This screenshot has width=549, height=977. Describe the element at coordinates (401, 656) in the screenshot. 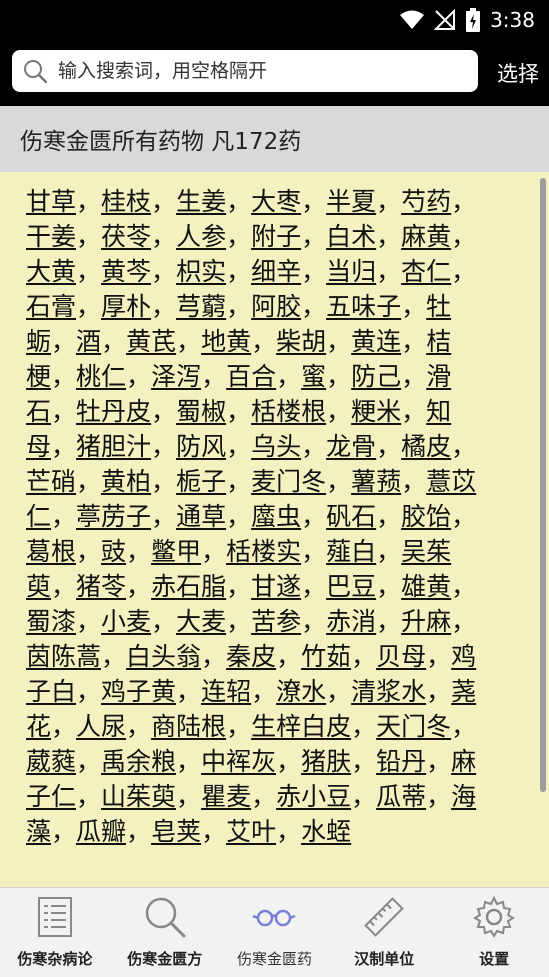

I see `herb-link: 贝母` at that location.